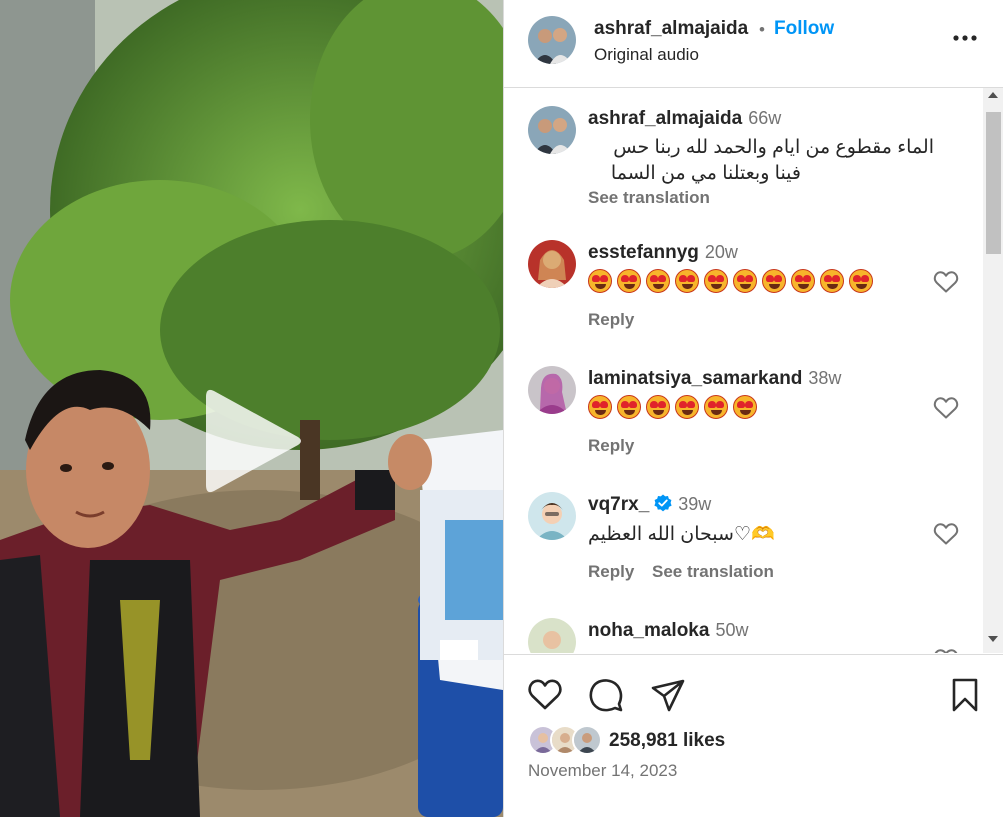 Image resolution: width=1003 pixels, height=817 pixels. I want to click on bookmark-icon, so click(965, 695).